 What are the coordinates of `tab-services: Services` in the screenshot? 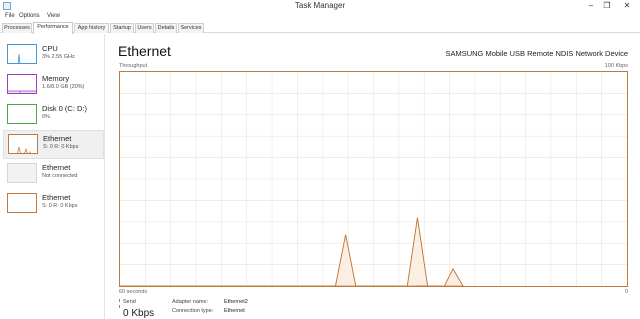 It's located at (191, 28).